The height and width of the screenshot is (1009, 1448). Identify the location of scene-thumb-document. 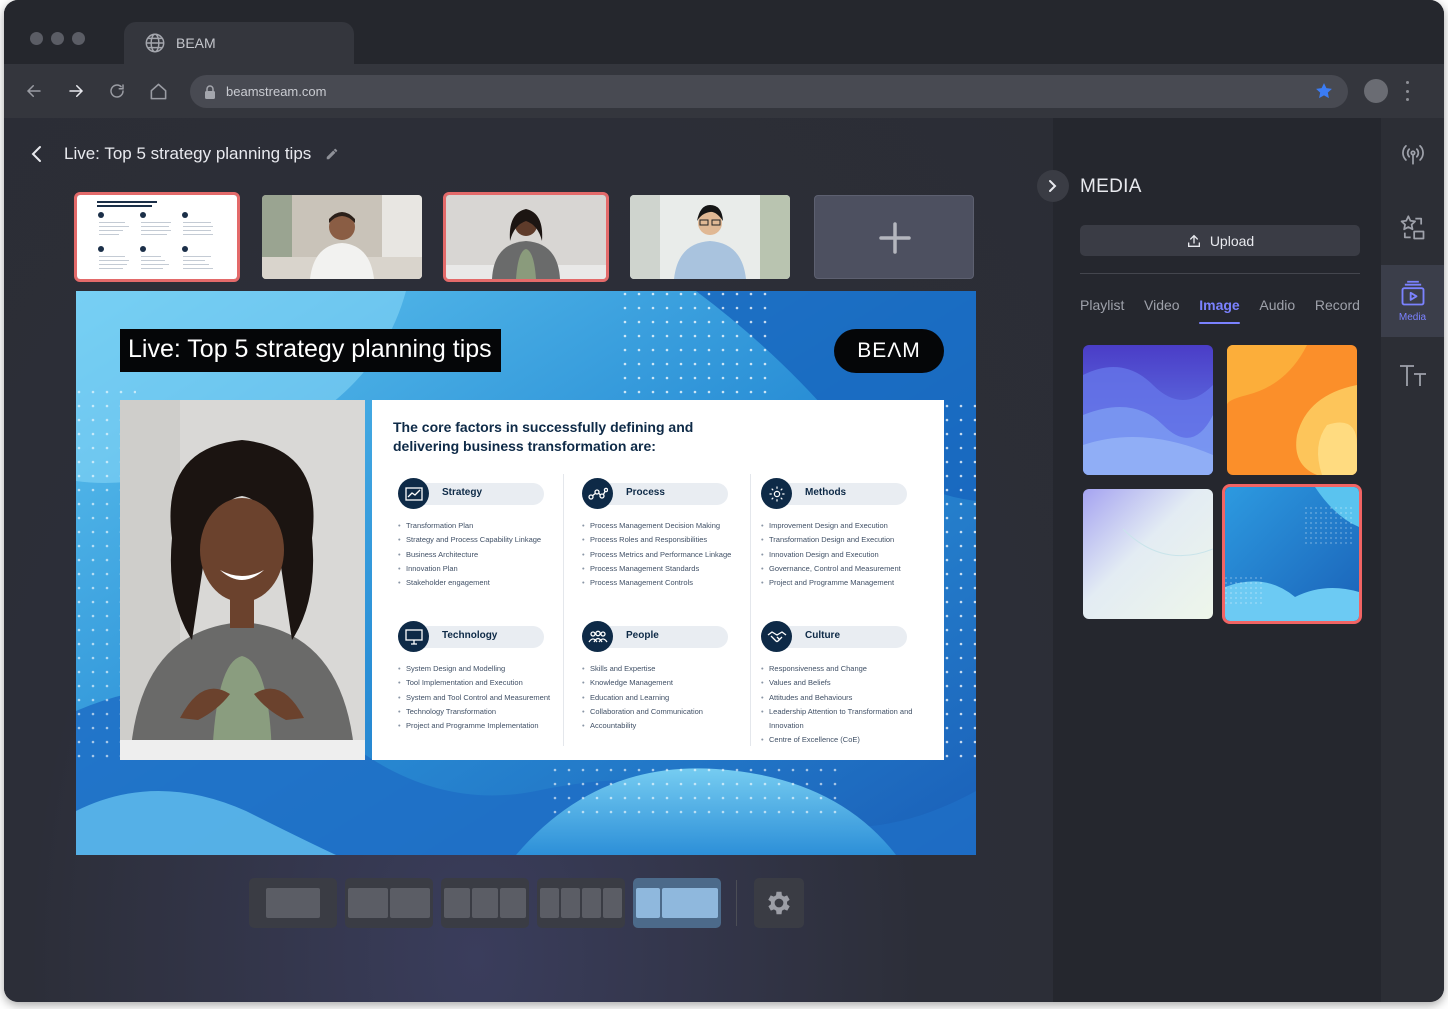
(157, 237).